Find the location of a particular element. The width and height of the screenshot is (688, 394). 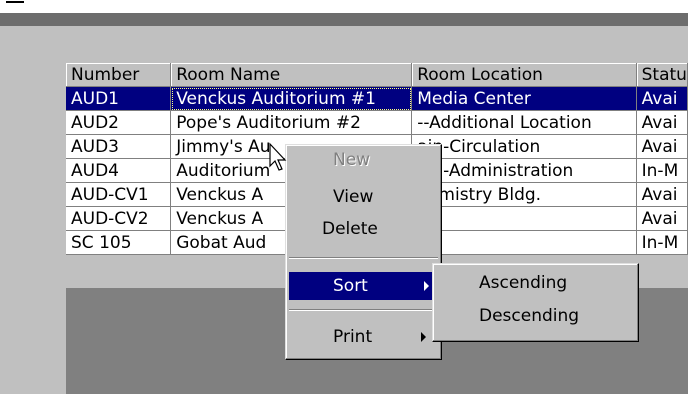

cell-room-location: Media Center is located at coordinates (524, 98).